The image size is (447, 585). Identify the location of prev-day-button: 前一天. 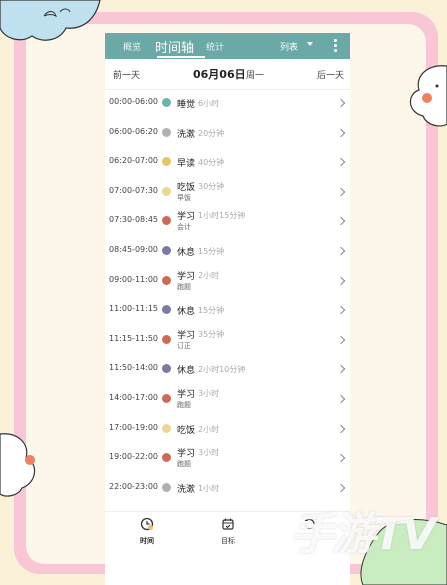
(126, 74).